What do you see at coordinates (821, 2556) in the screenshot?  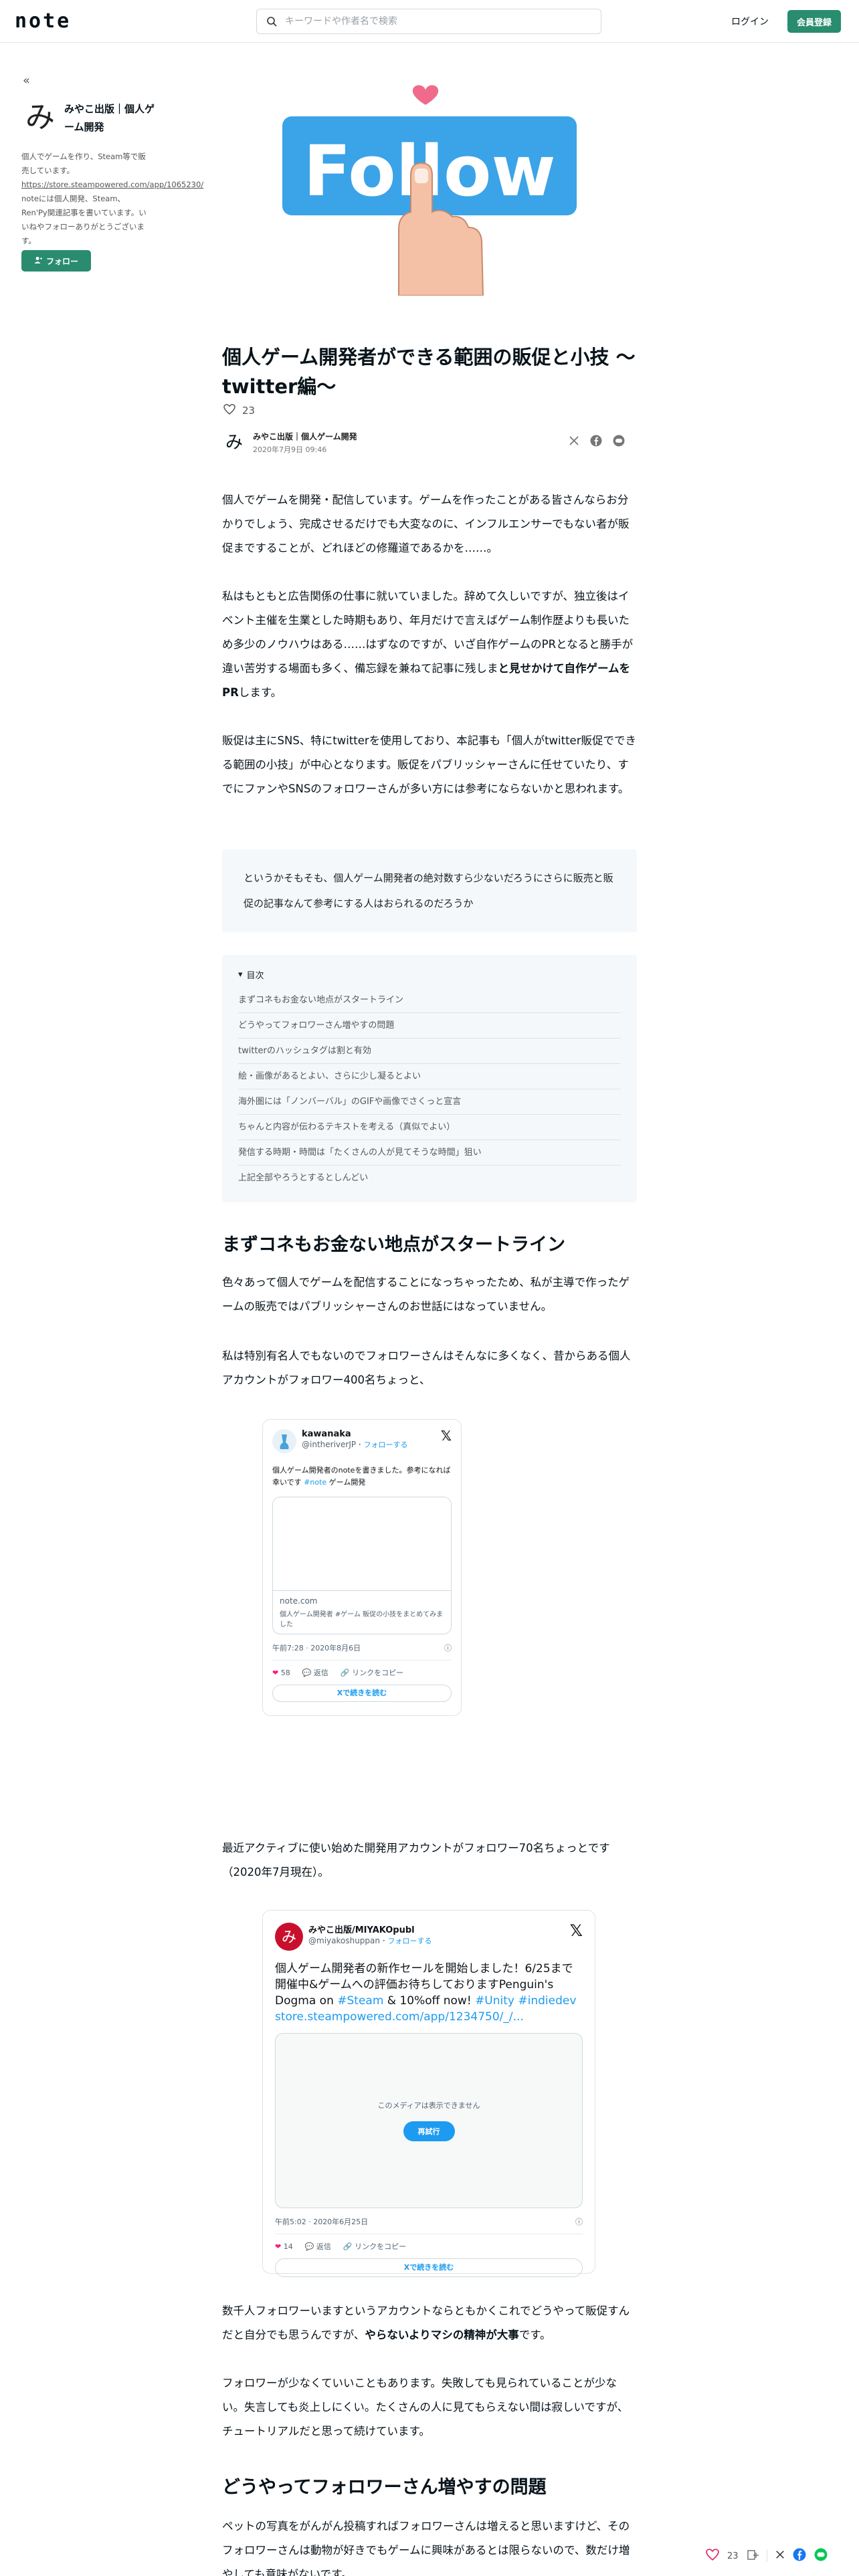 I see `float-line-share-icon` at bounding box center [821, 2556].